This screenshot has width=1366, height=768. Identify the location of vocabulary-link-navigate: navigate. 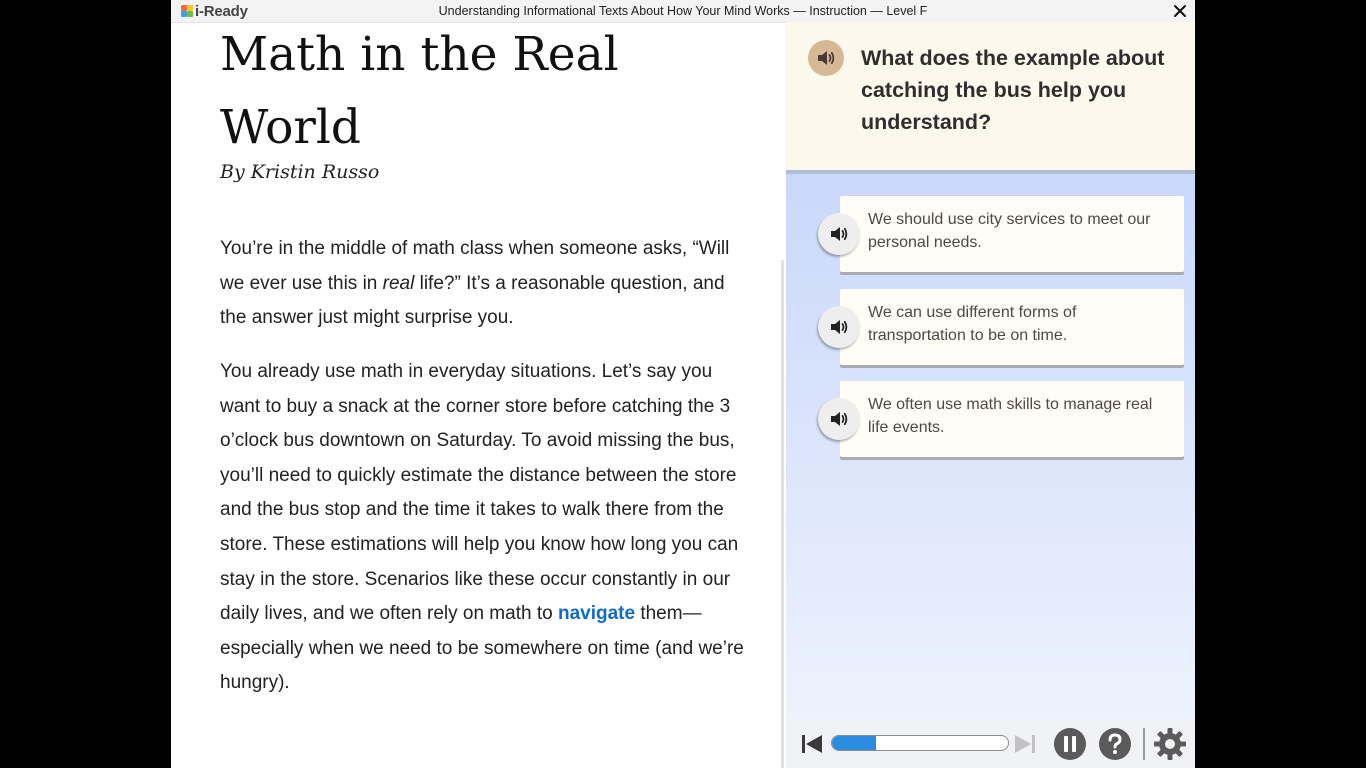
(596, 613).